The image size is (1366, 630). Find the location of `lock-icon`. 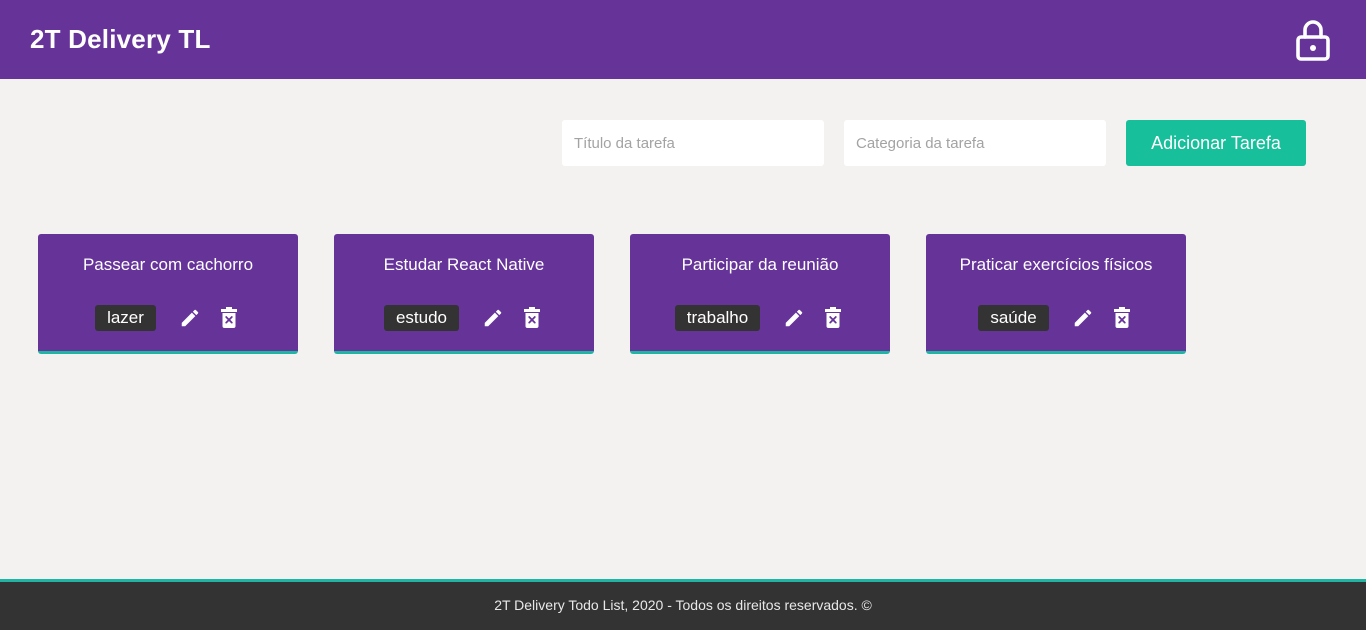

lock-icon is located at coordinates (1313, 40).